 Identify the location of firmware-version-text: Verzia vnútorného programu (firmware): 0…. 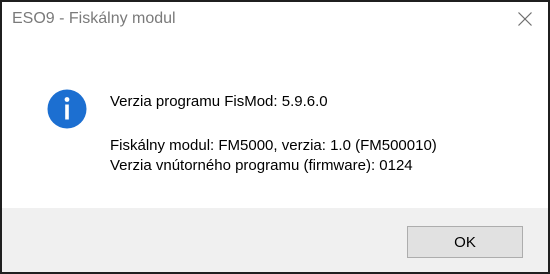
(261, 165).